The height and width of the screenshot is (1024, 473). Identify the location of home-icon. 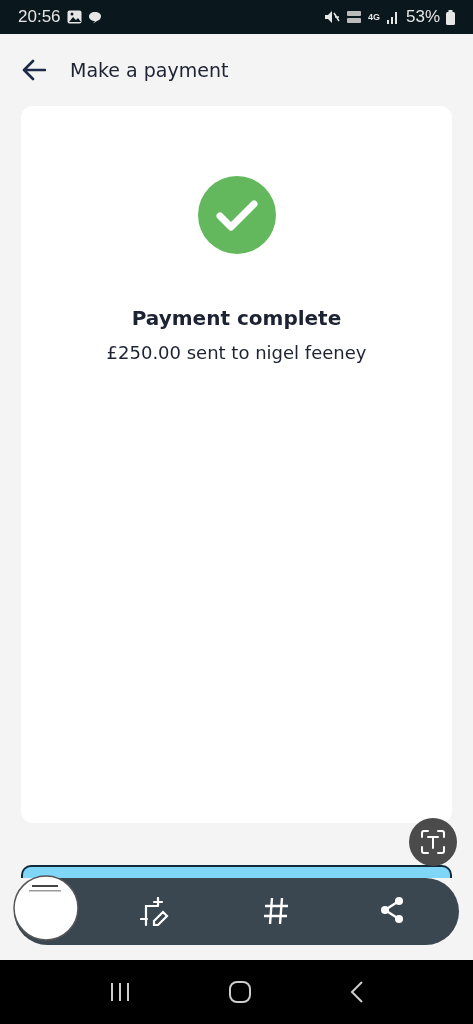
(240, 992).